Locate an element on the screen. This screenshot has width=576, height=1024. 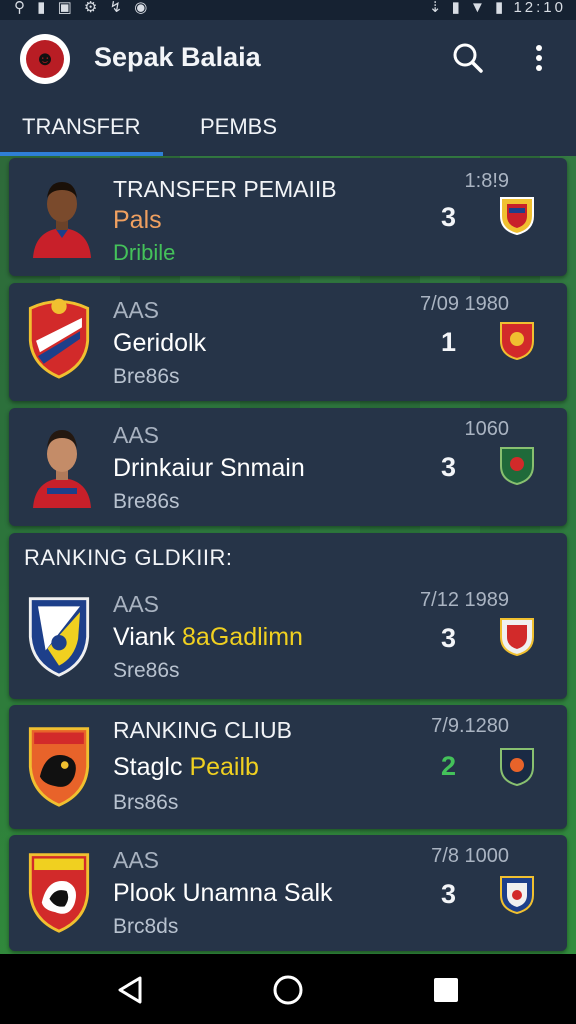
card-name: Geridolk is located at coordinates (160, 343).